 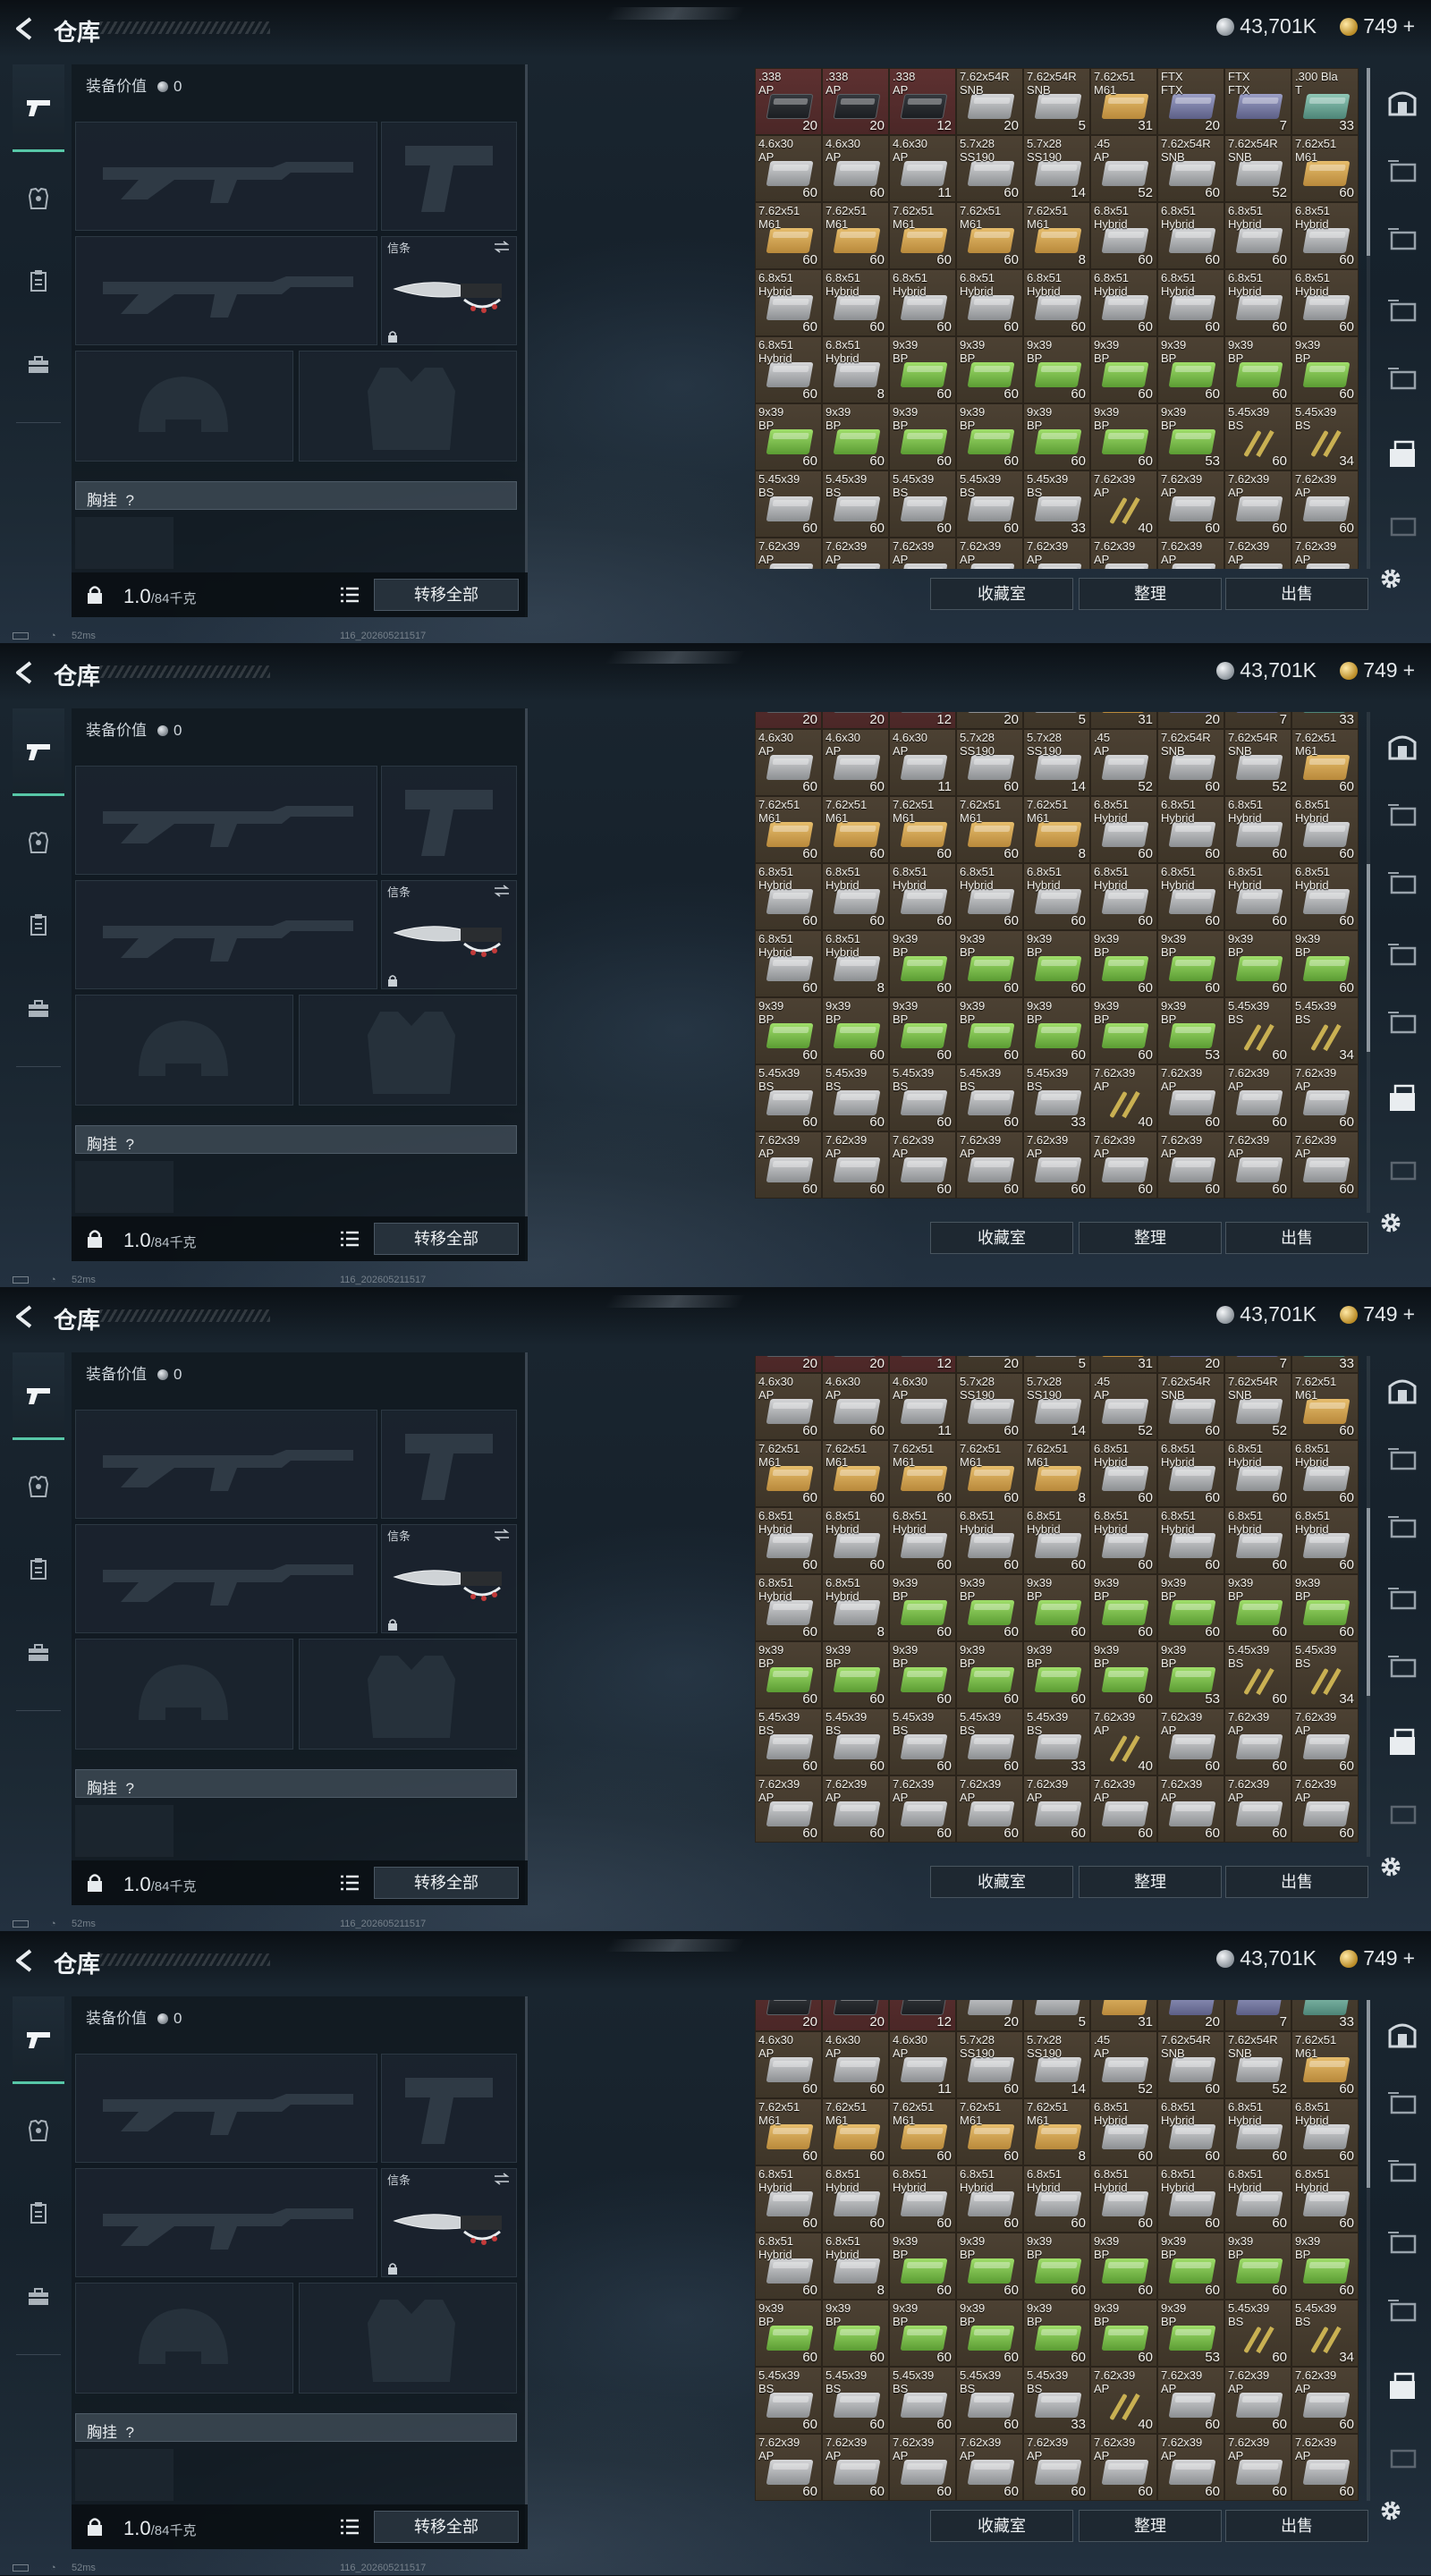 I want to click on storage-item: FTX FTX 7, so click(x=1258, y=101).